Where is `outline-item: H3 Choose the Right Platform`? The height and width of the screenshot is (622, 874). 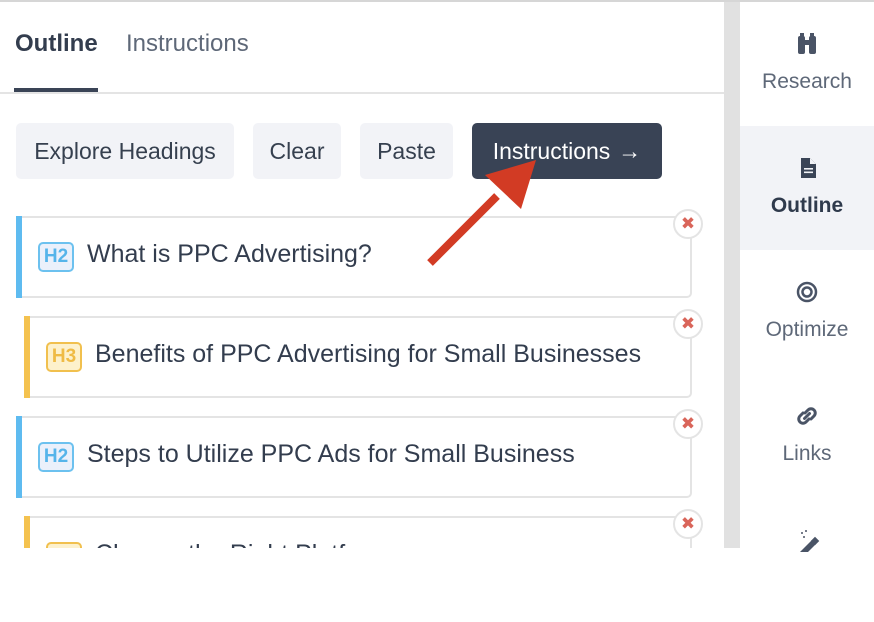 outline-item: H3 Choose the Right Platform is located at coordinates (358, 532).